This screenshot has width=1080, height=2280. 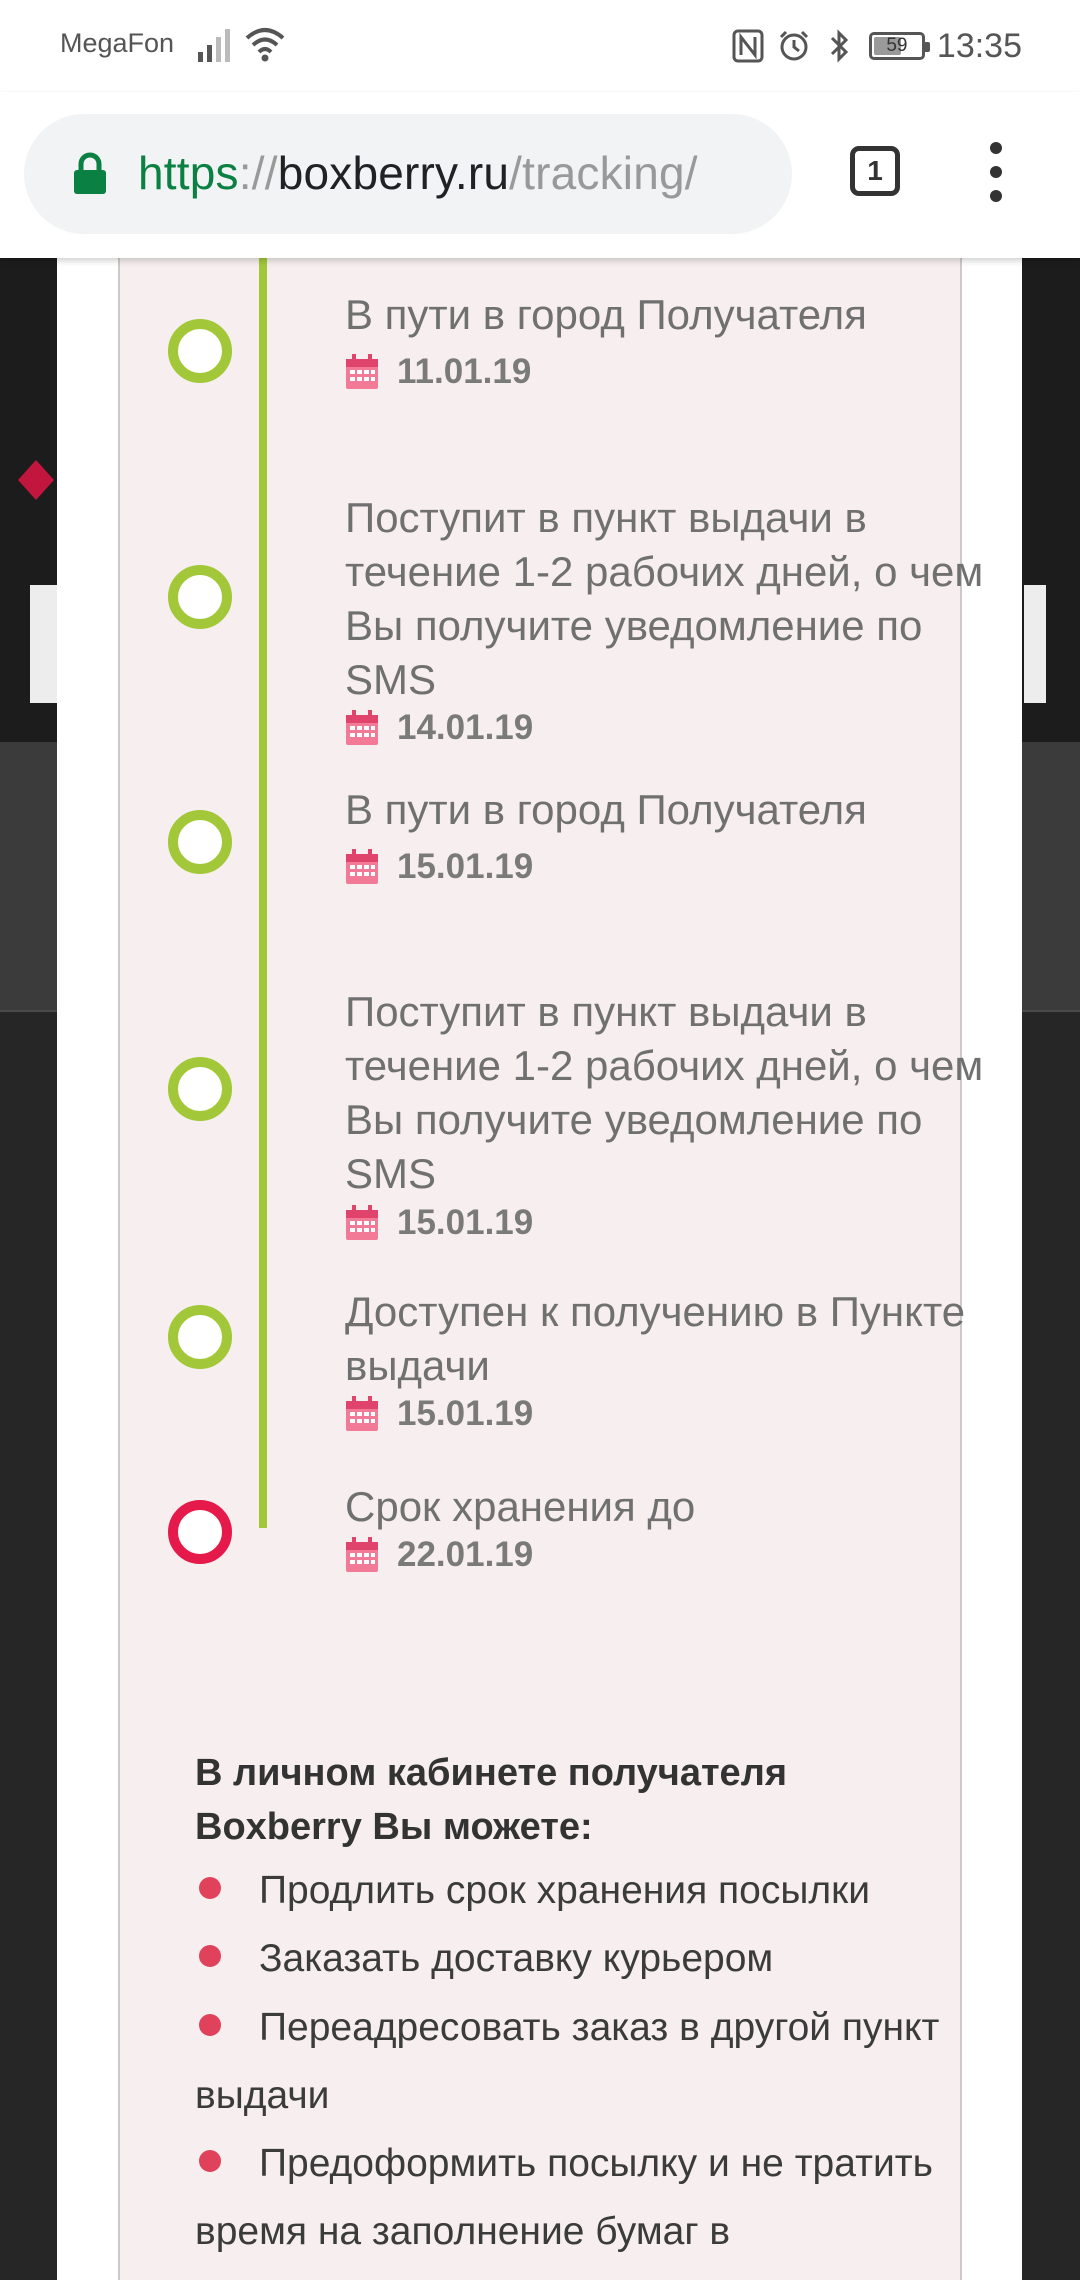 What do you see at coordinates (90, 173) in the screenshot?
I see `lock-icon` at bounding box center [90, 173].